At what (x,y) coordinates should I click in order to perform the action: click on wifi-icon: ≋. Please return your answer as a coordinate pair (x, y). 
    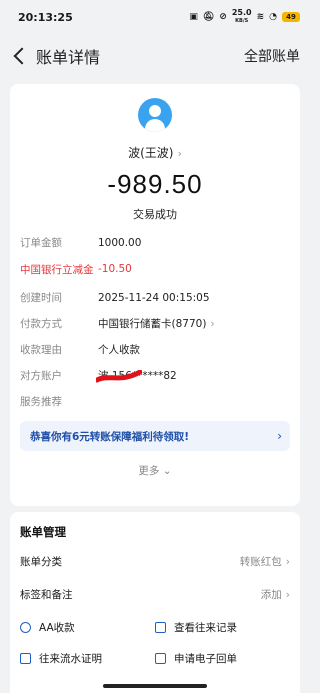
    Looking at the image, I should click on (260, 17).